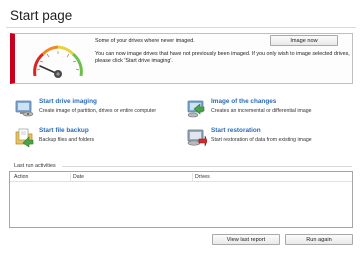 This screenshot has width=362, height=257. Describe the element at coordinates (207, 166) in the screenshot. I see `section-divider` at that location.